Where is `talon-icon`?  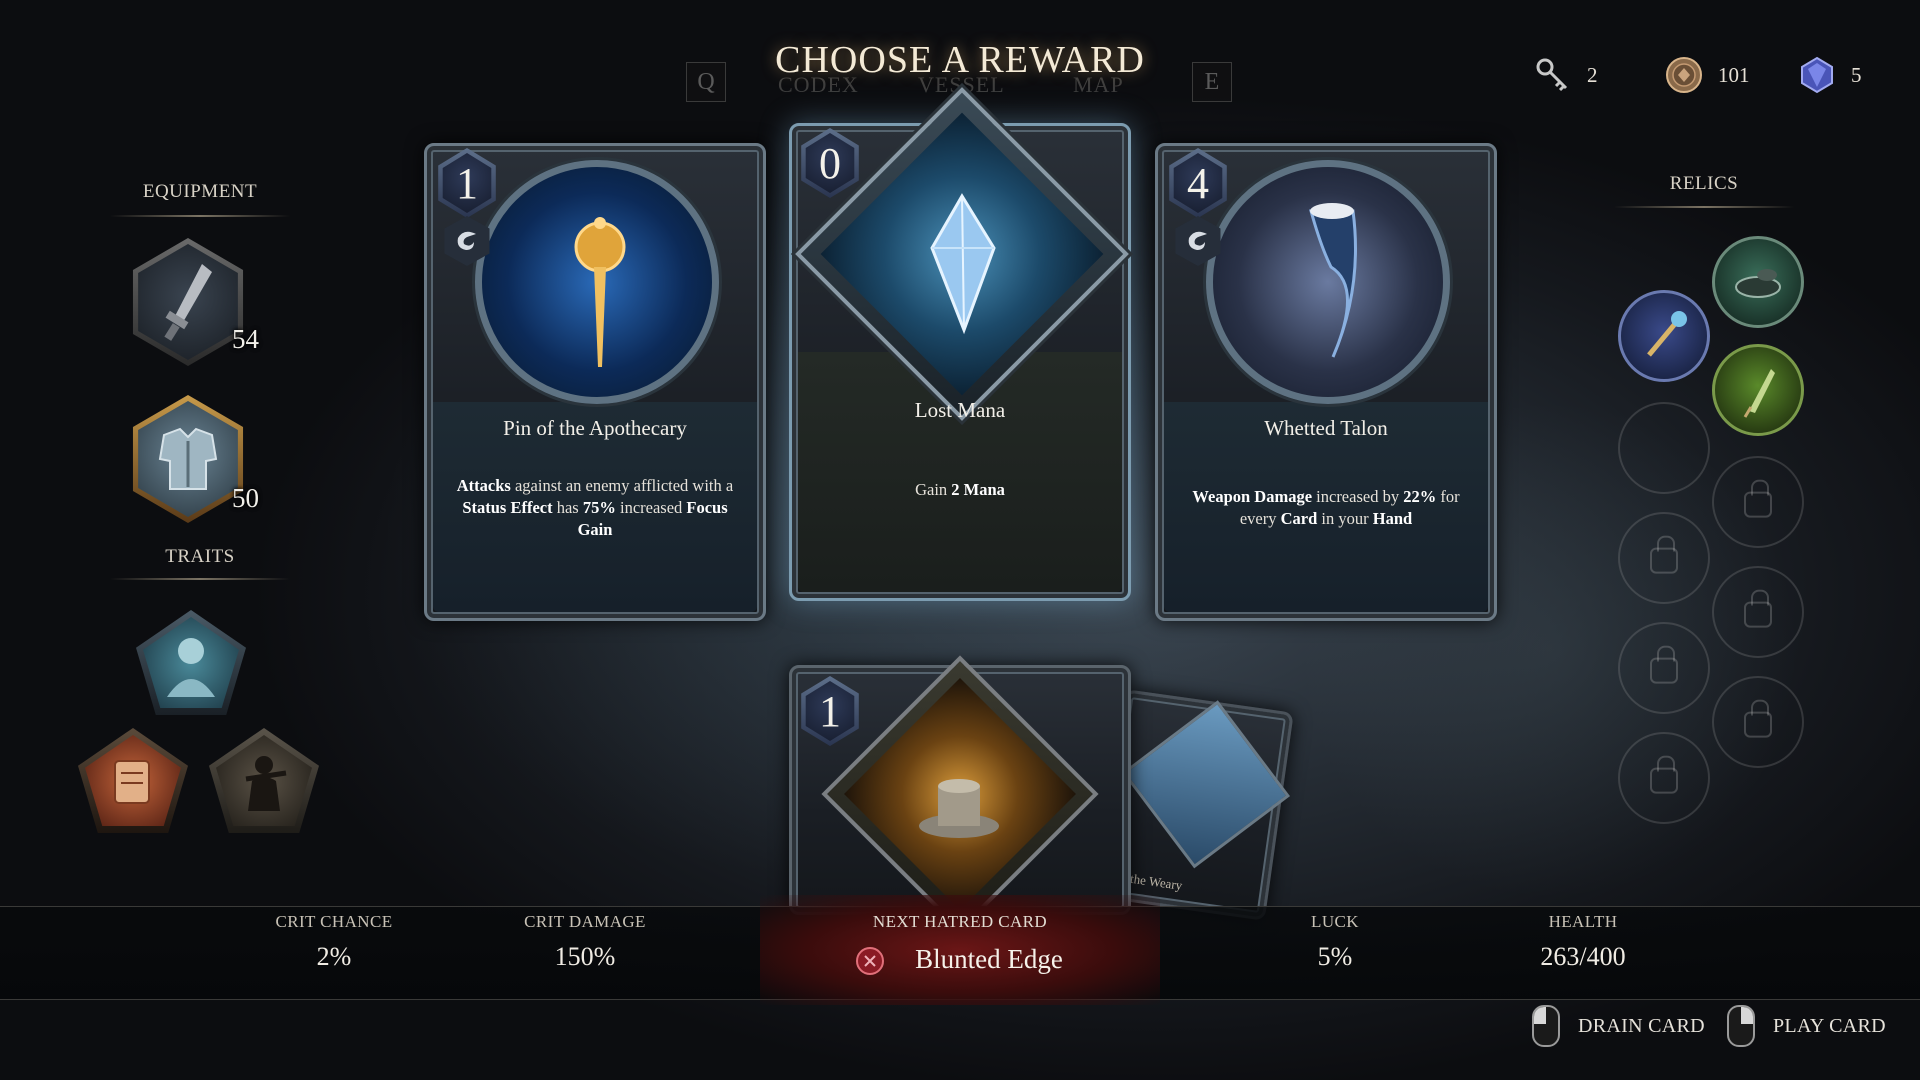 talon-icon is located at coordinates (1333, 280).